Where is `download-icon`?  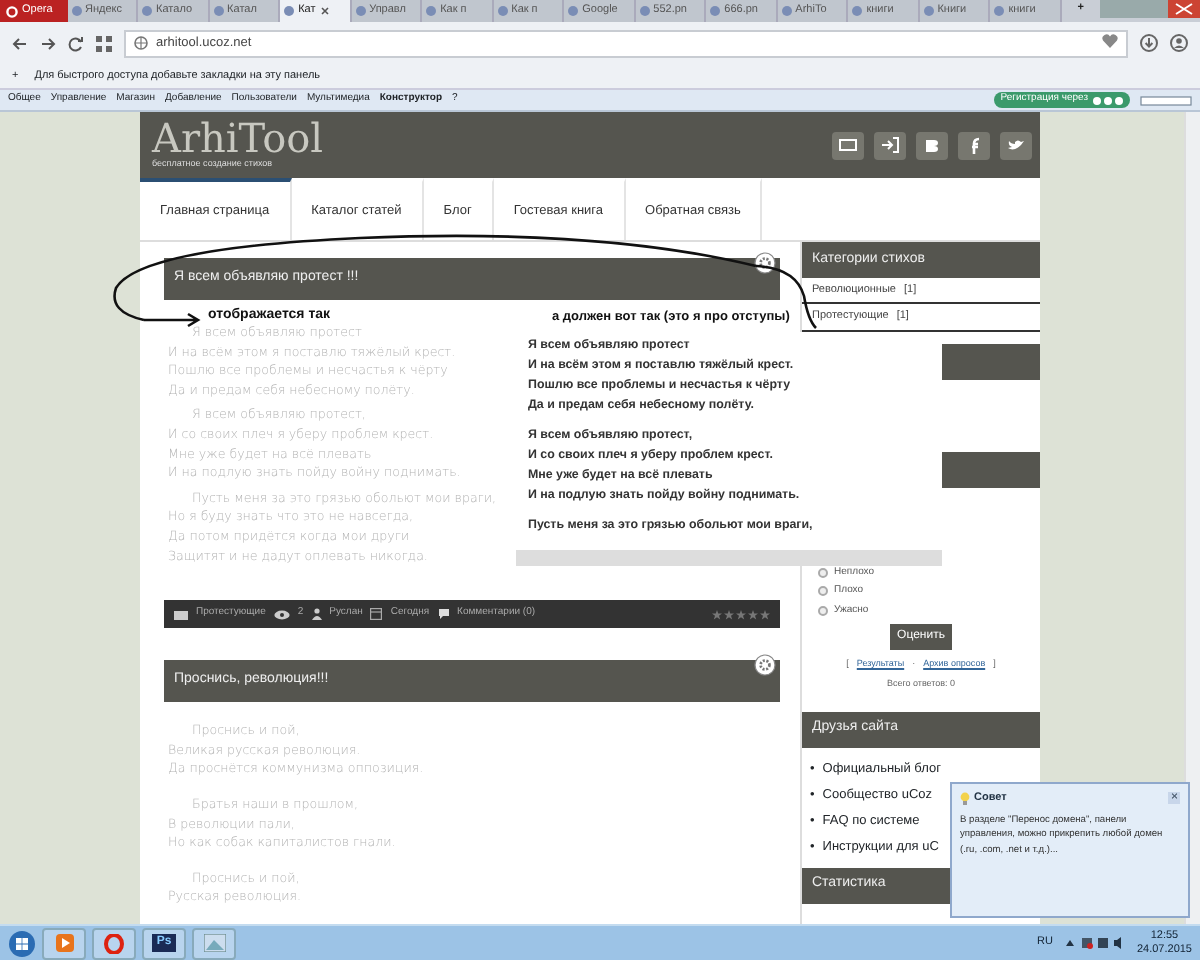 download-icon is located at coordinates (1149, 43).